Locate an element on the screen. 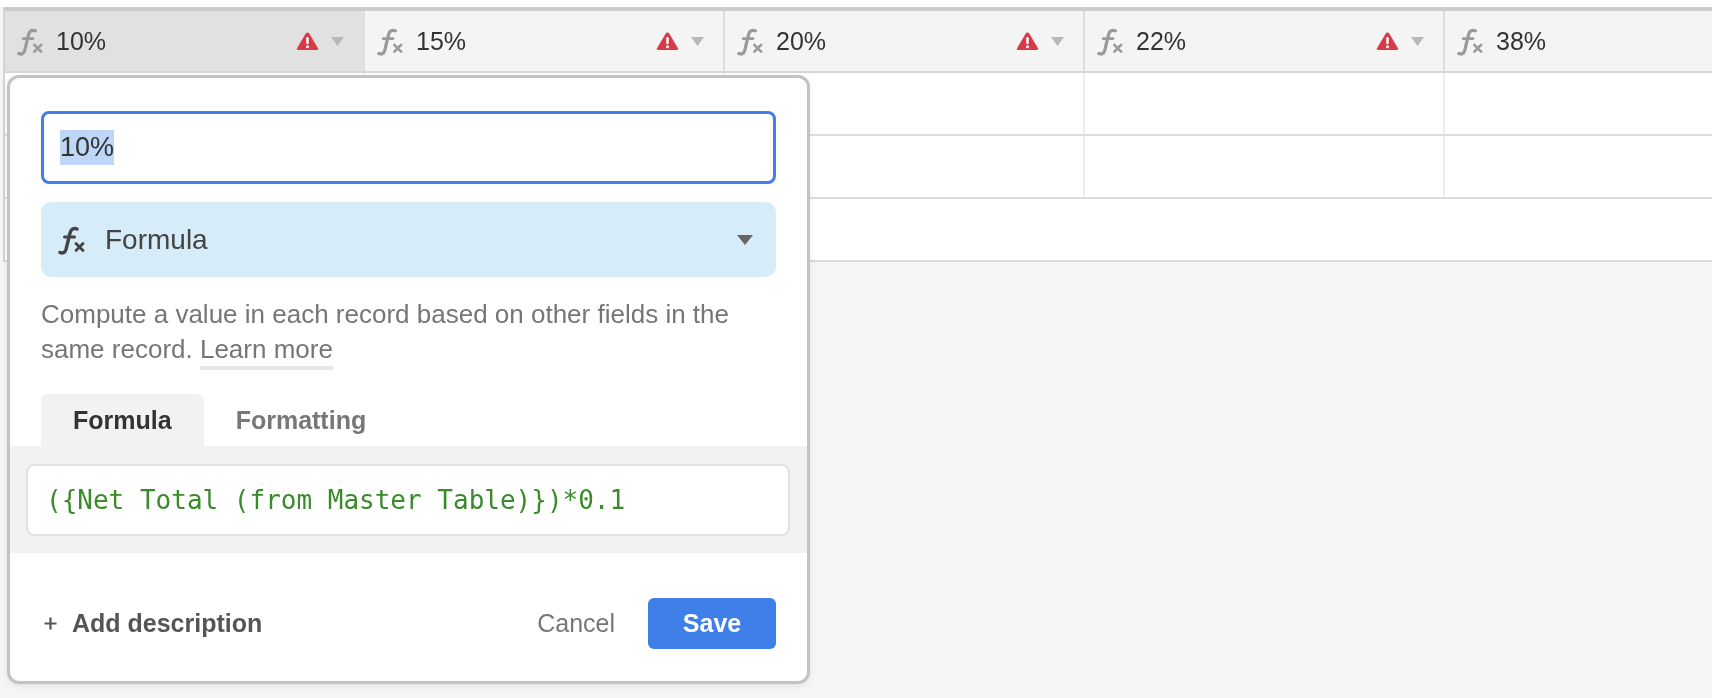  field-name-input: 10% is located at coordinates (408, 147).